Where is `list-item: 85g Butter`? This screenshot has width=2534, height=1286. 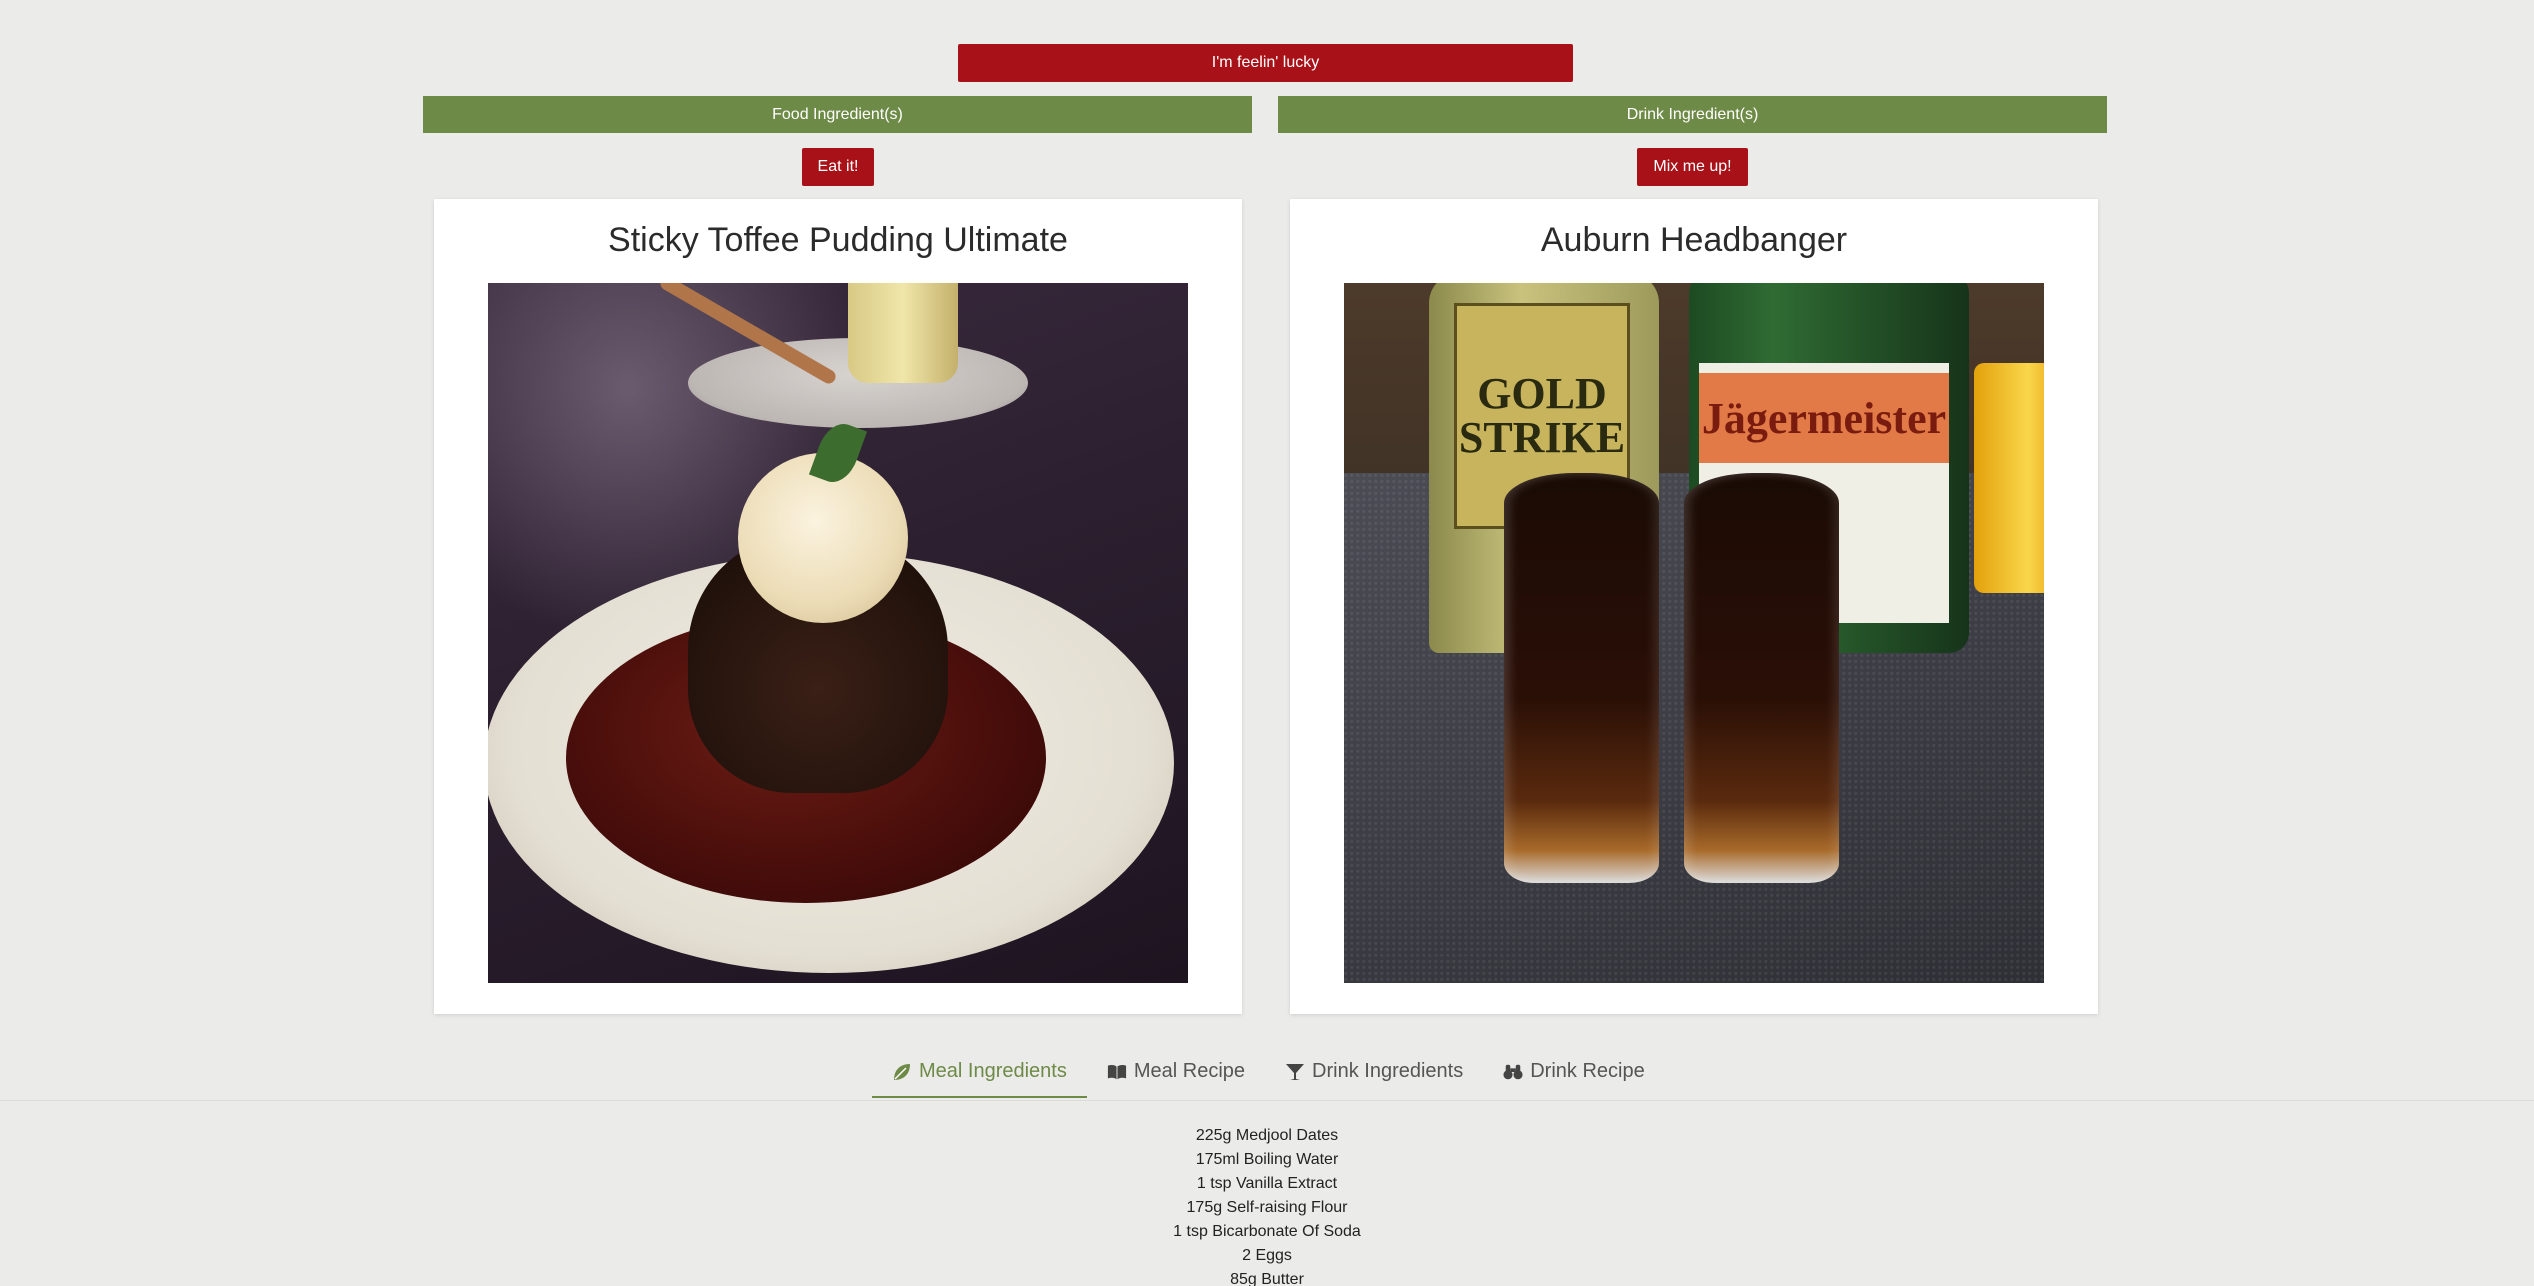
list-item: 85g Butter is located at coordinates (1267, 1278).